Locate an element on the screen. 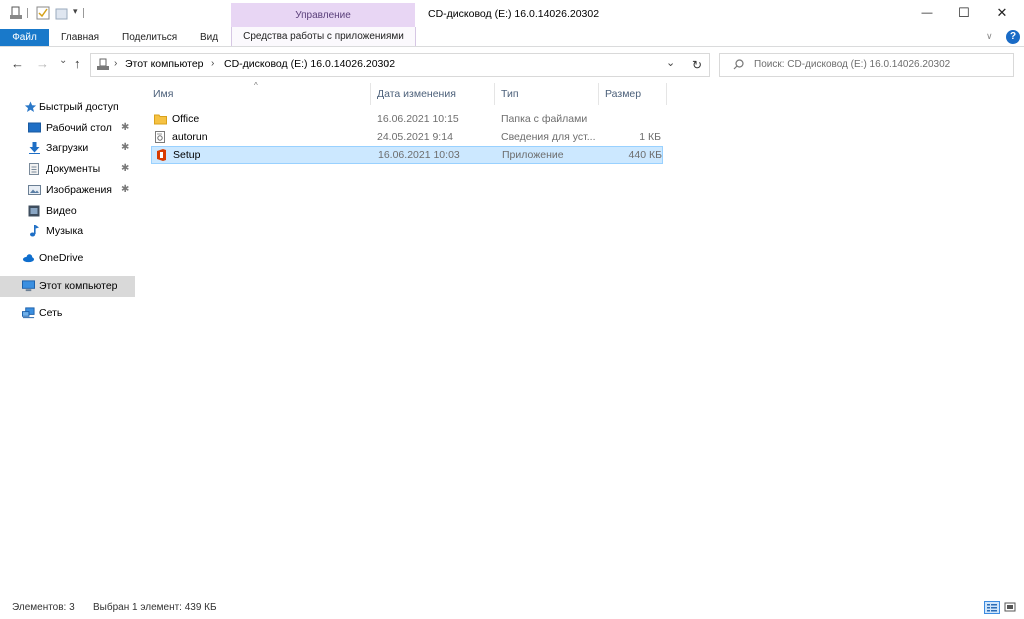  sidebar-item-this-pc: Этот компьютер is located at coordinates (67, 286).